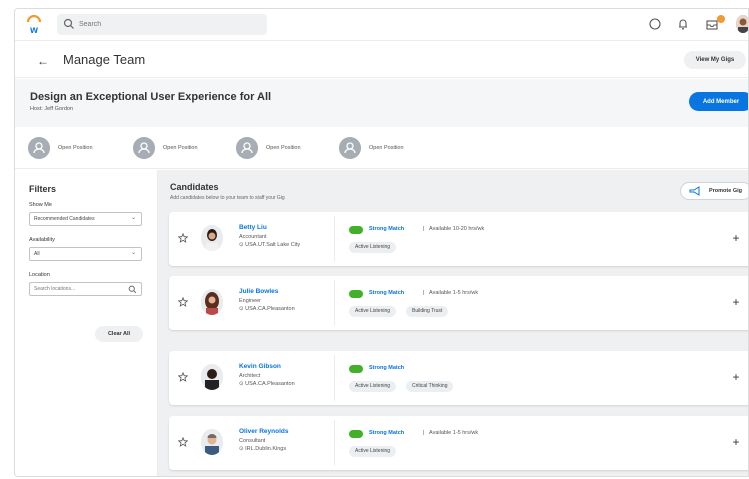 The width and height of the screenshot is (749, 479). I want to click on candidate-role: Architect, so click(250, 376).